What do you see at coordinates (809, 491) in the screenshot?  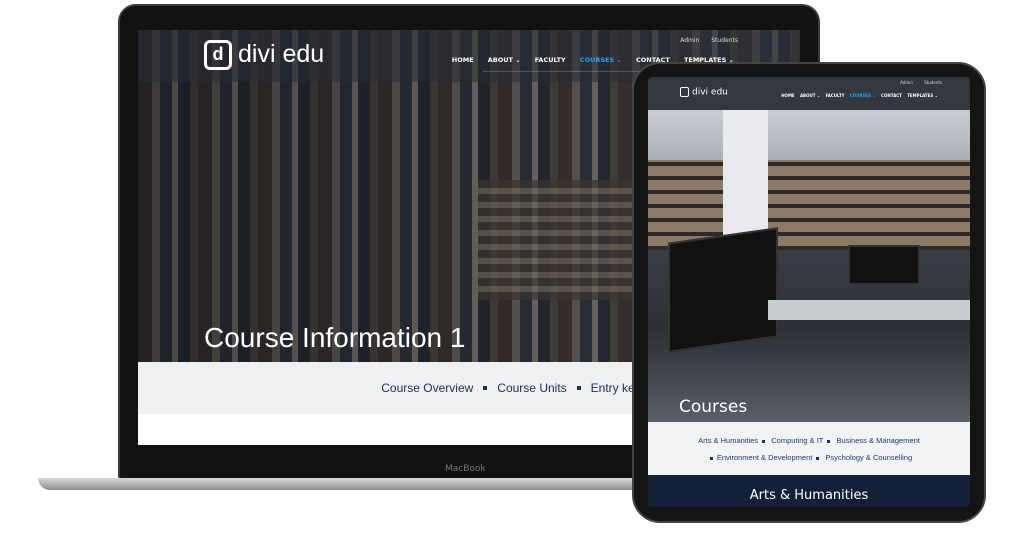 I see `section-title: Arts & Humanities` at bounding box center [809, 491].